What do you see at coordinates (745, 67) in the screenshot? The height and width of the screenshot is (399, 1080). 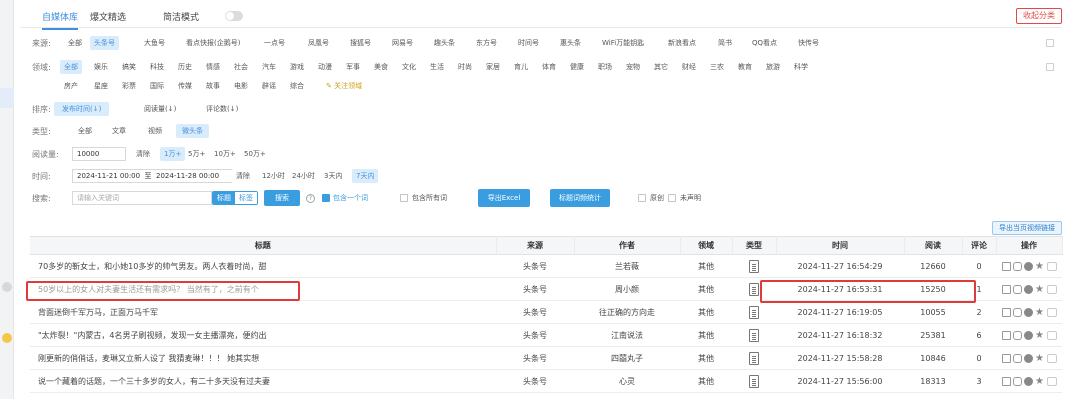 I see `domain-option: 教育` at bounding box center [745, 67].